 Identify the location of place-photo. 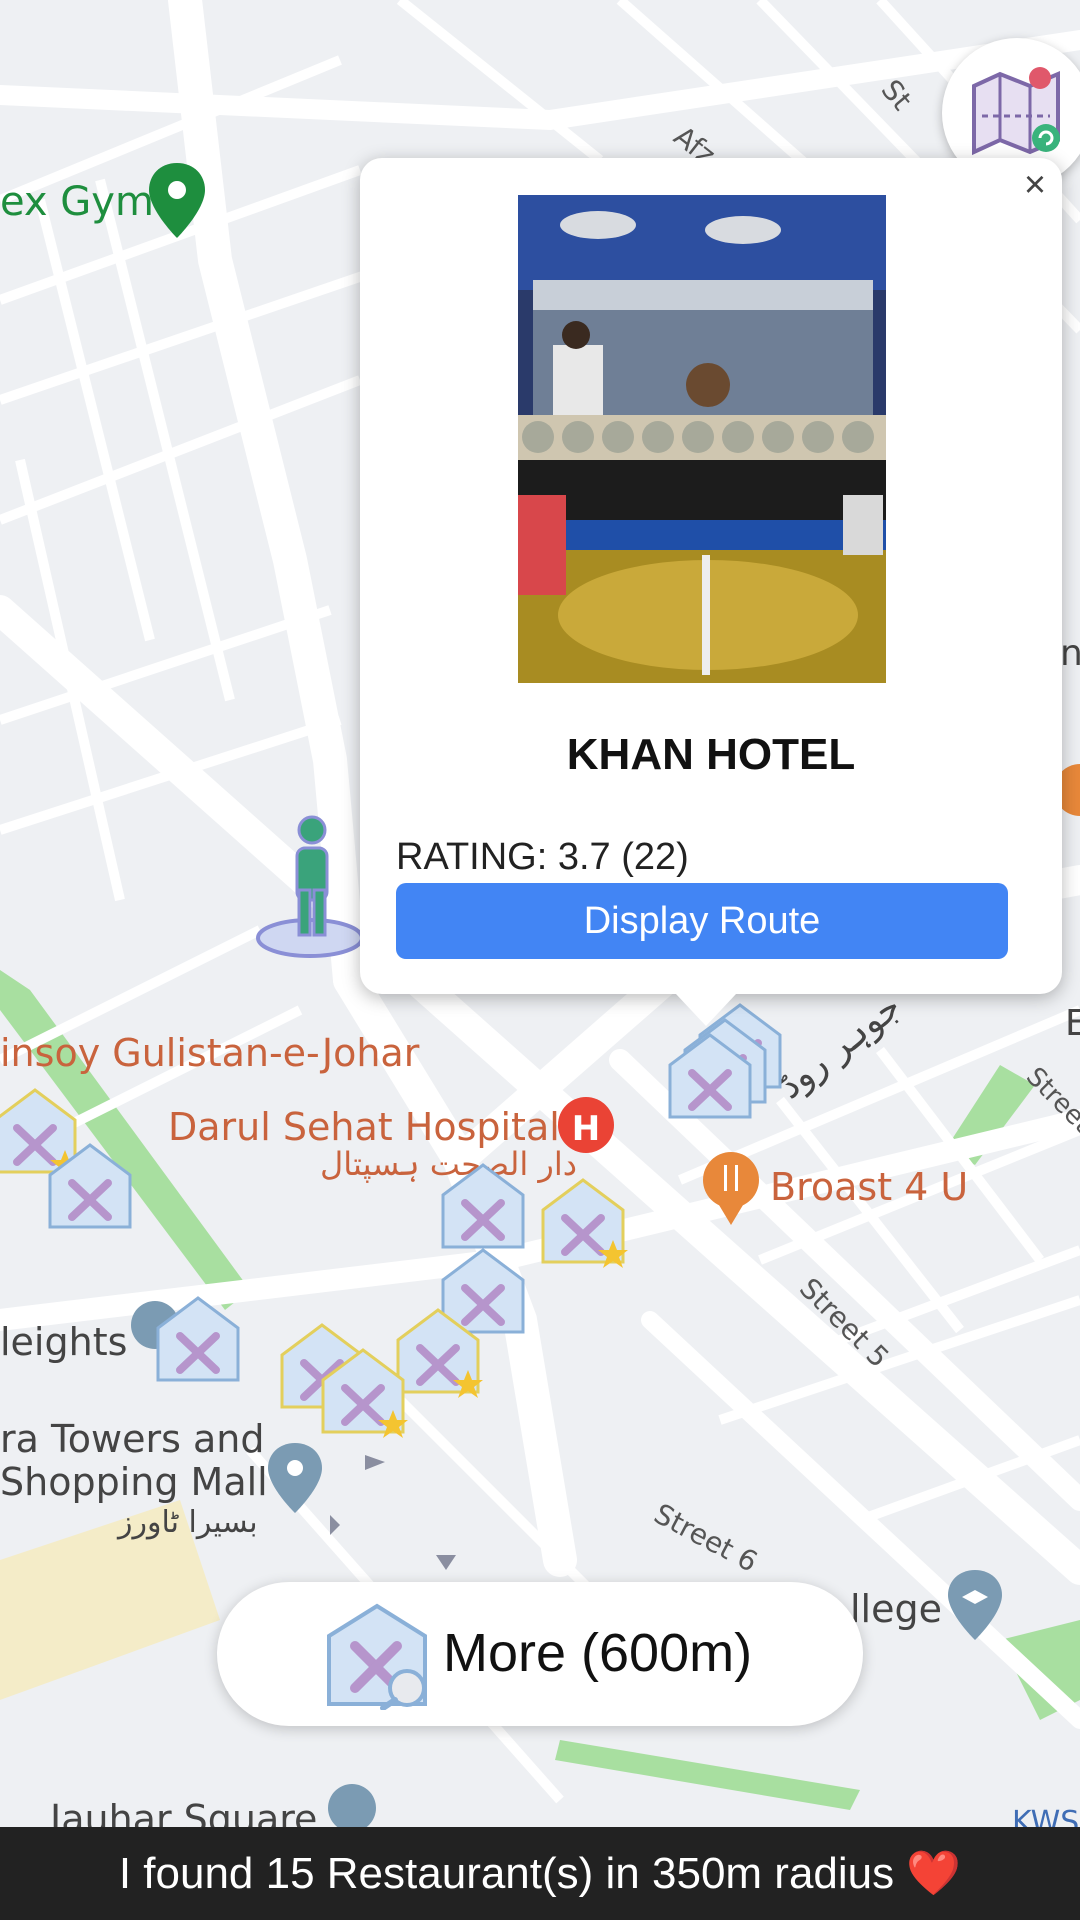
(702, 439).